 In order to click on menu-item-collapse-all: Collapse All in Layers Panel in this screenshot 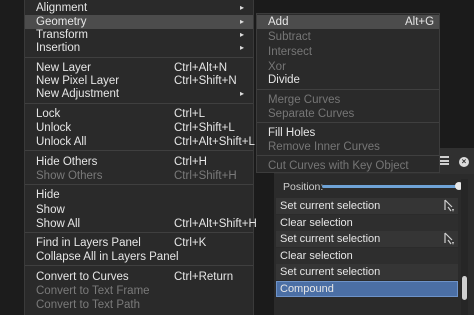, I will do `click(139, 257)`.